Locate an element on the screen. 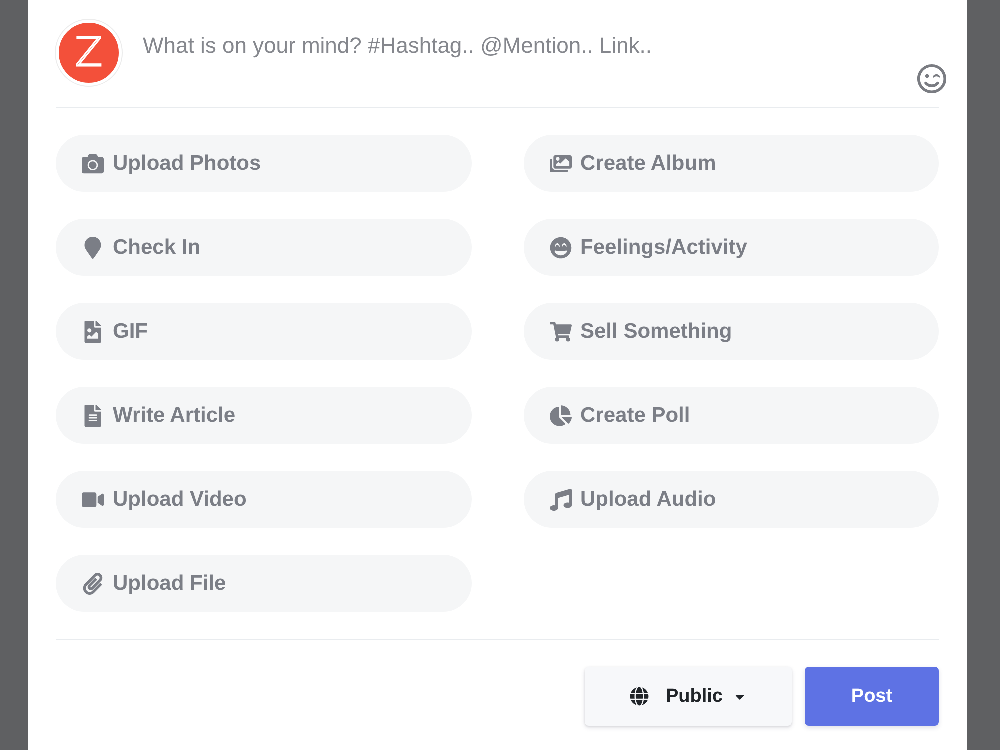 The image size is (1000, 750). camera-icon is located at coordinates (93, 163).